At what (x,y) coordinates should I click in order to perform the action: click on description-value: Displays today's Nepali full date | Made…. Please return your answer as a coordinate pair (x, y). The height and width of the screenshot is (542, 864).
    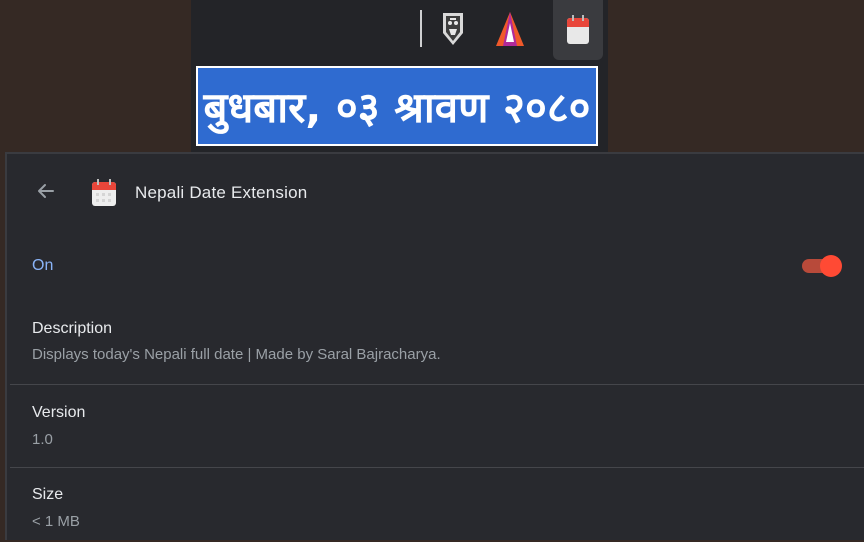
    Looking at the image, I should click on (236, 354).